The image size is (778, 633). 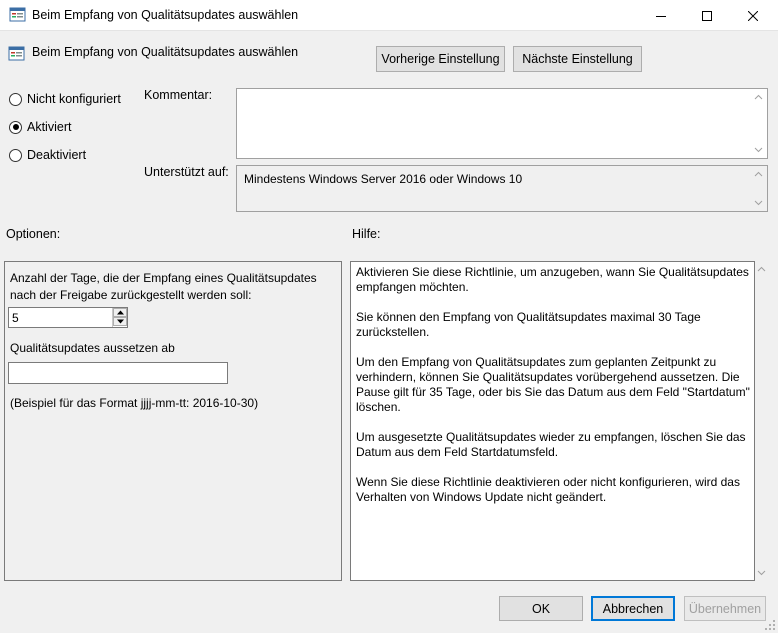 I want to click on resize-grip-icon, so click(x=770, y=625).